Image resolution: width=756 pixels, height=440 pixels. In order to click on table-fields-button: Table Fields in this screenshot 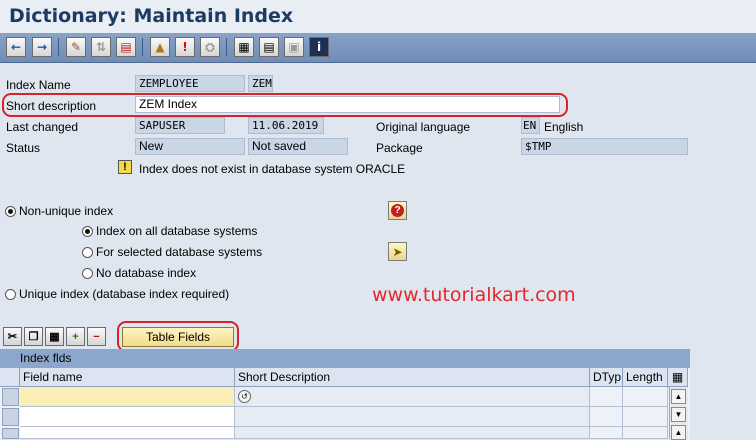, I will do `click(178, 337)`.